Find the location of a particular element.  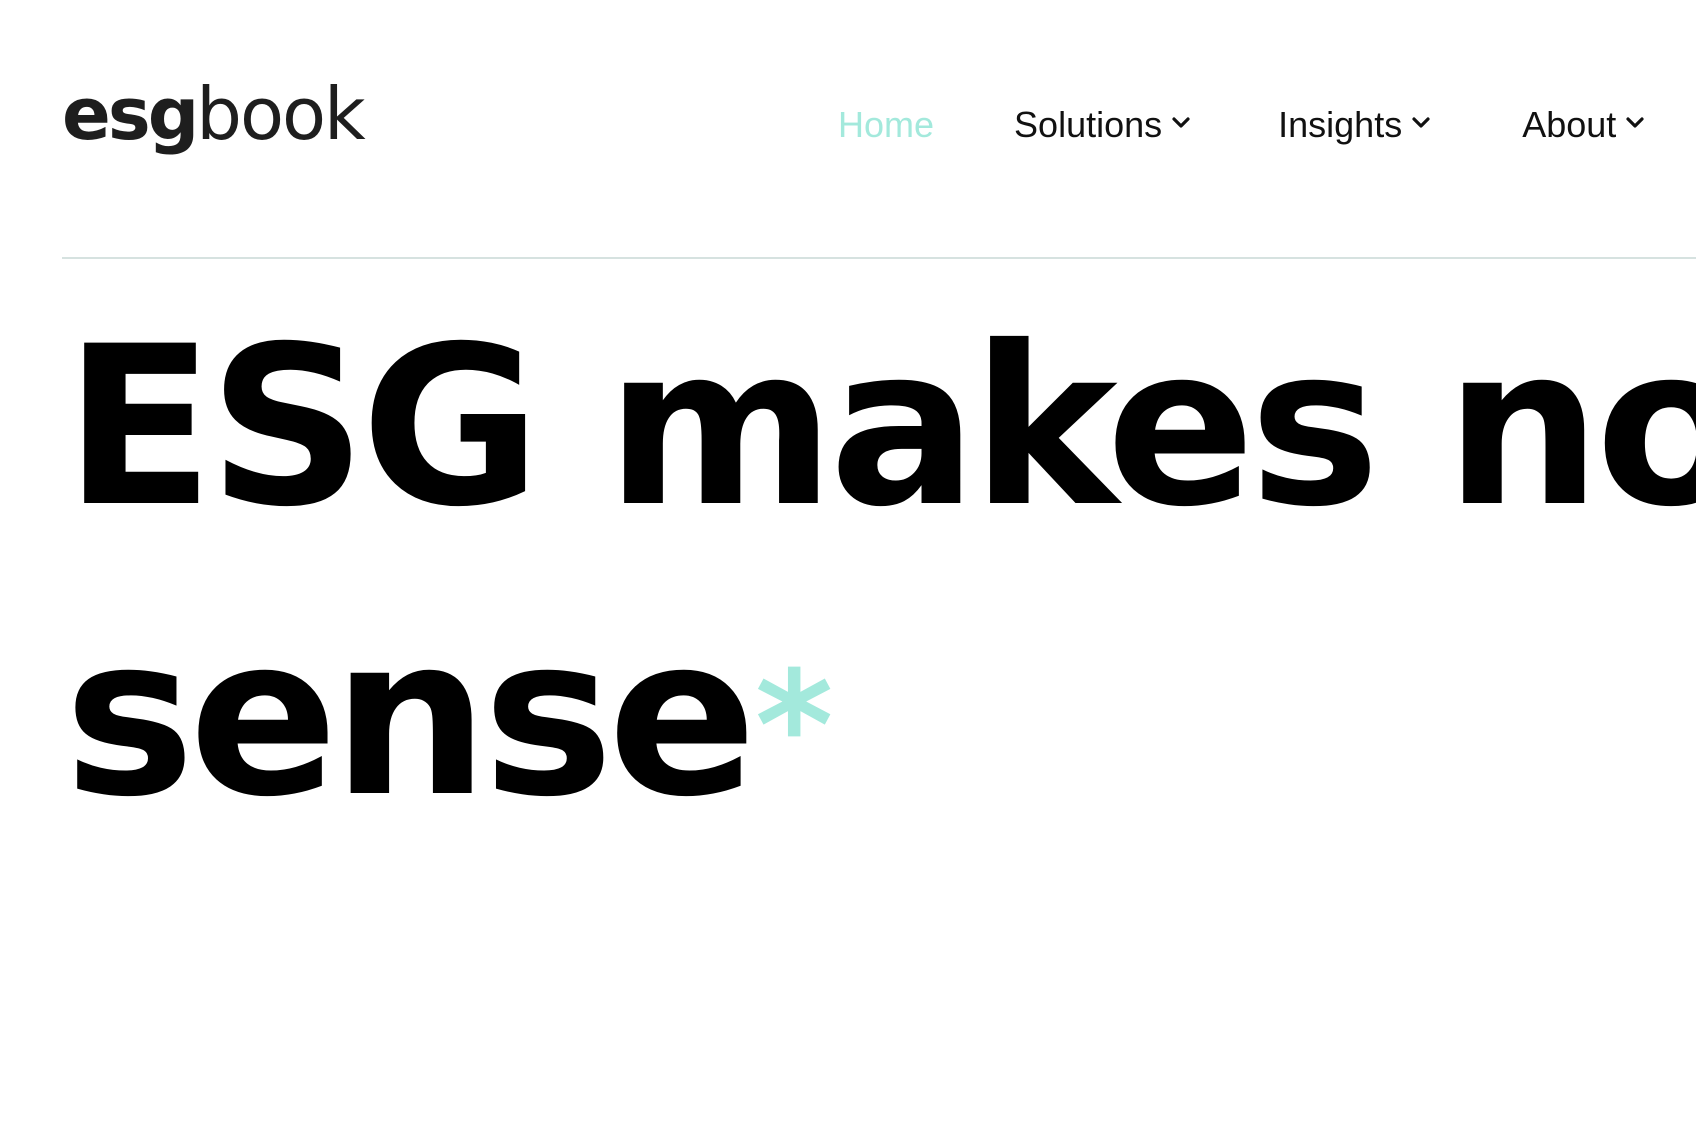

nav-item-solutions: Solutions is located at coordinates (1103, 125).